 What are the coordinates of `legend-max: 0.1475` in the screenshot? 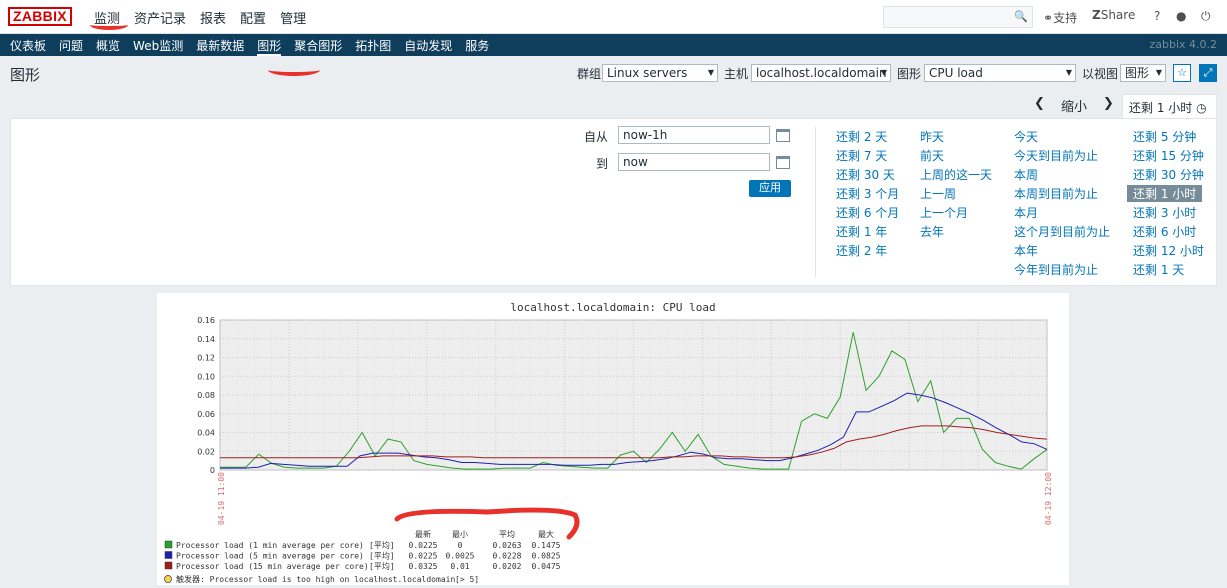 It's located at (546, 545).